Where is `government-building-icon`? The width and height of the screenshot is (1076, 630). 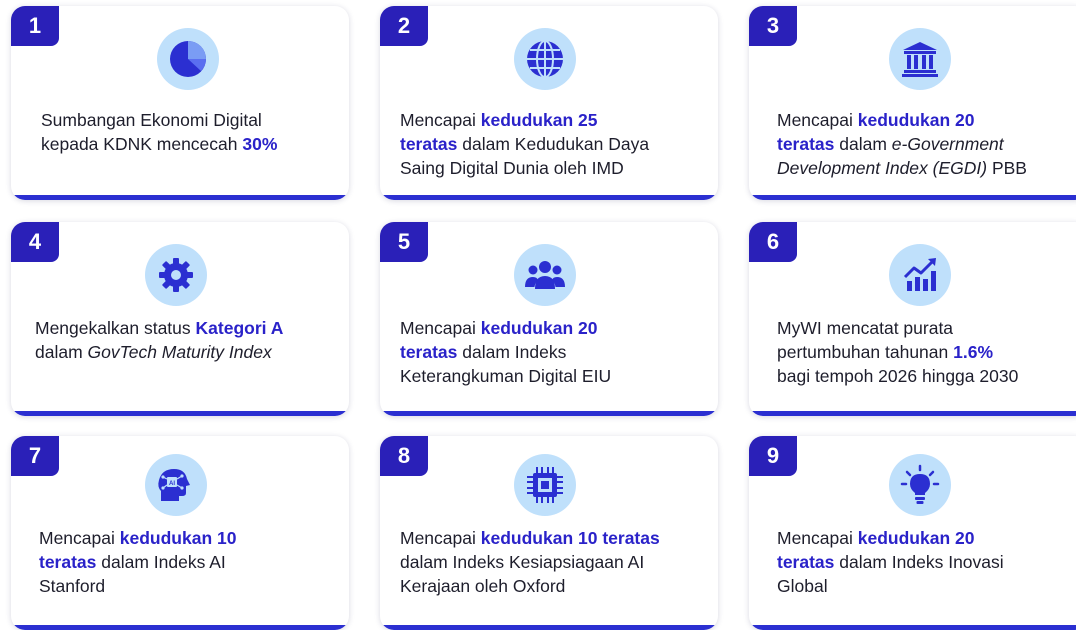
government-building-icon is located at coordinates (920, 59).